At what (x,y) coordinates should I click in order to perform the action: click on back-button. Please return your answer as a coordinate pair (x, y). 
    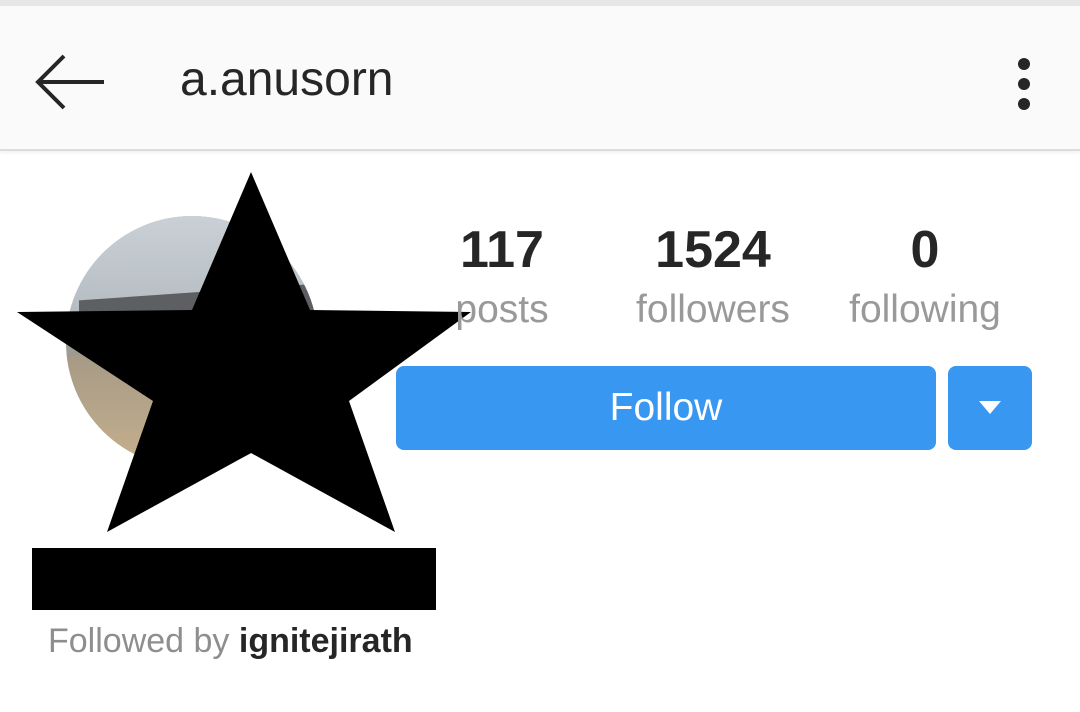
    Looking at the image, I should click on (70, 82).